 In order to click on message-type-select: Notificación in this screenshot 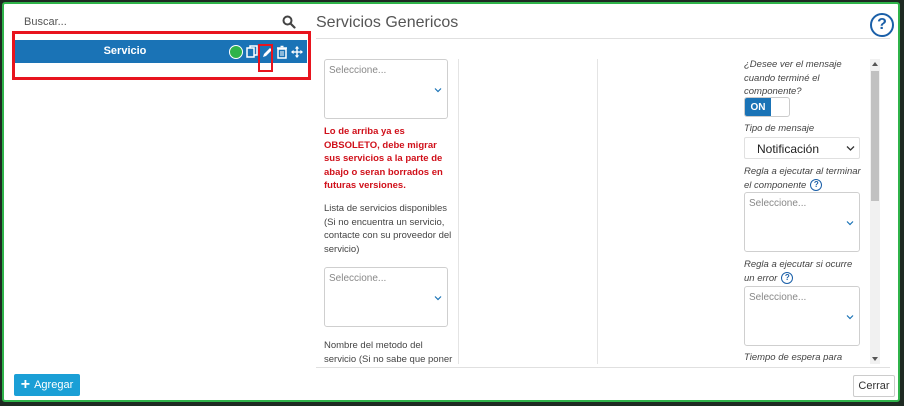, I will do `click(802, 148)`.